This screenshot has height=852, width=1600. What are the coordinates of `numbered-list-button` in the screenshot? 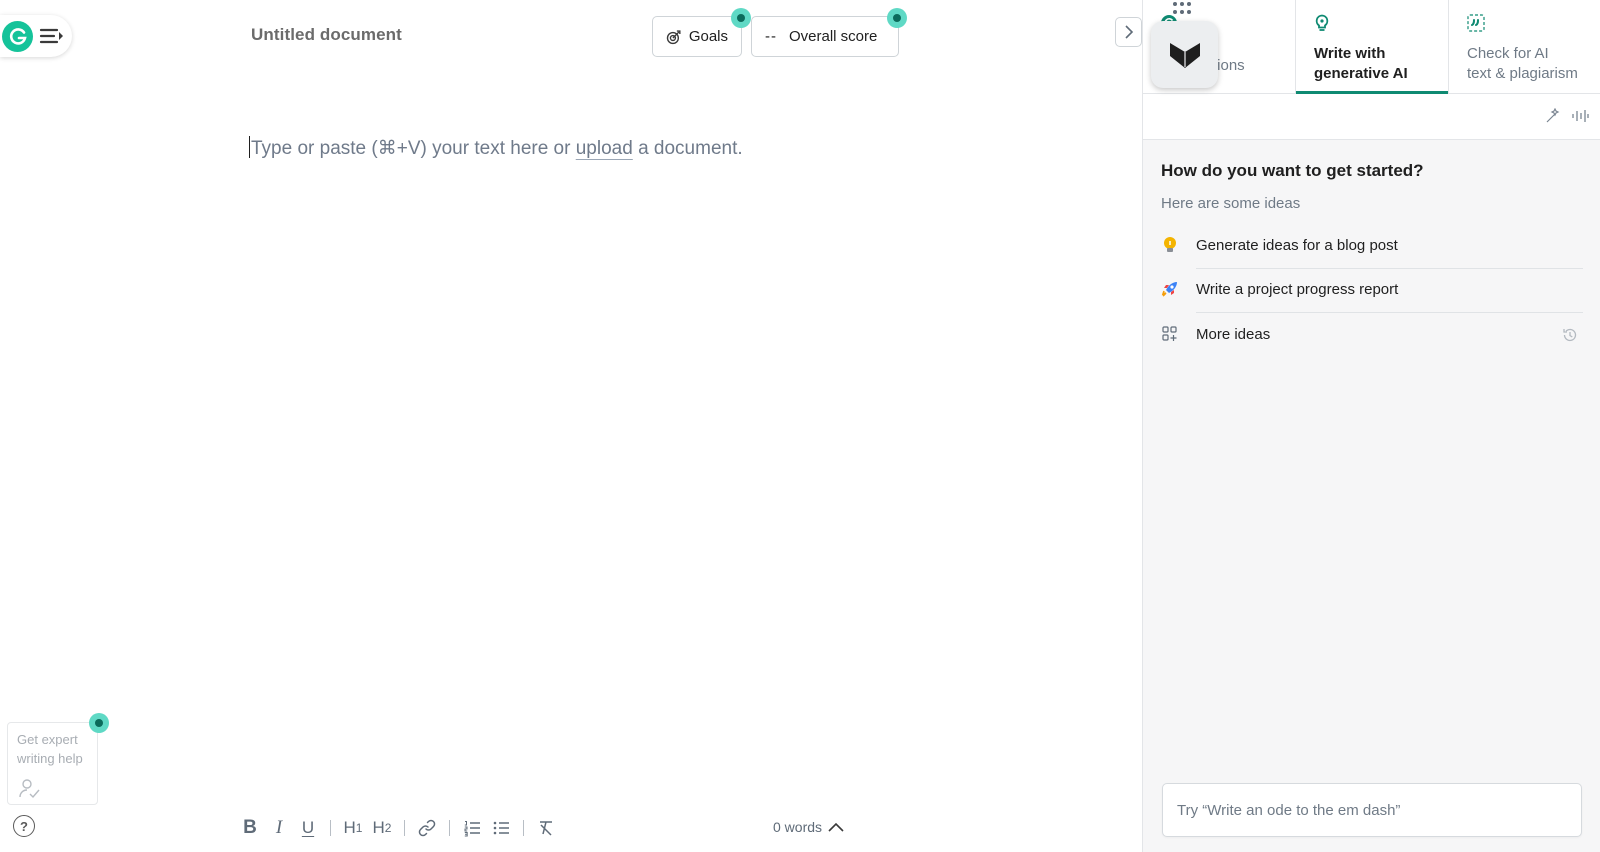 It's located at (472, 828).